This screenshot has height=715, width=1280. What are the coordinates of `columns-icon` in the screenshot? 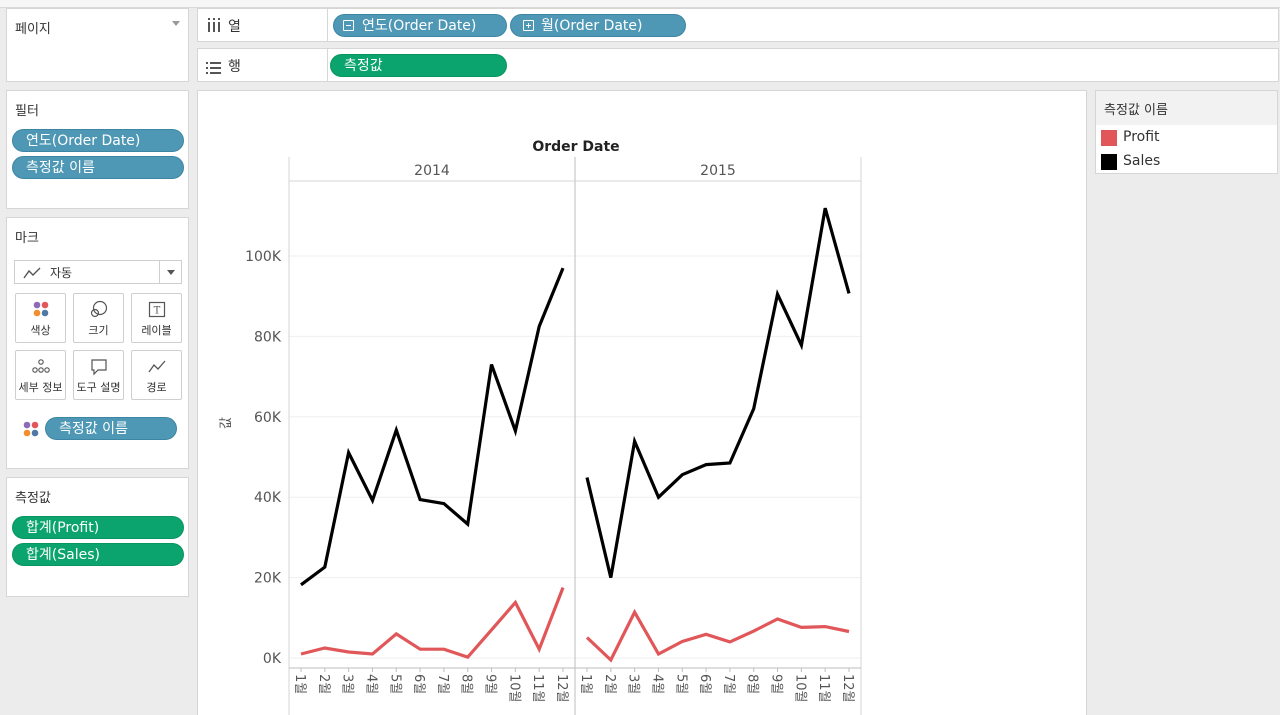 It's located at (214, 24).